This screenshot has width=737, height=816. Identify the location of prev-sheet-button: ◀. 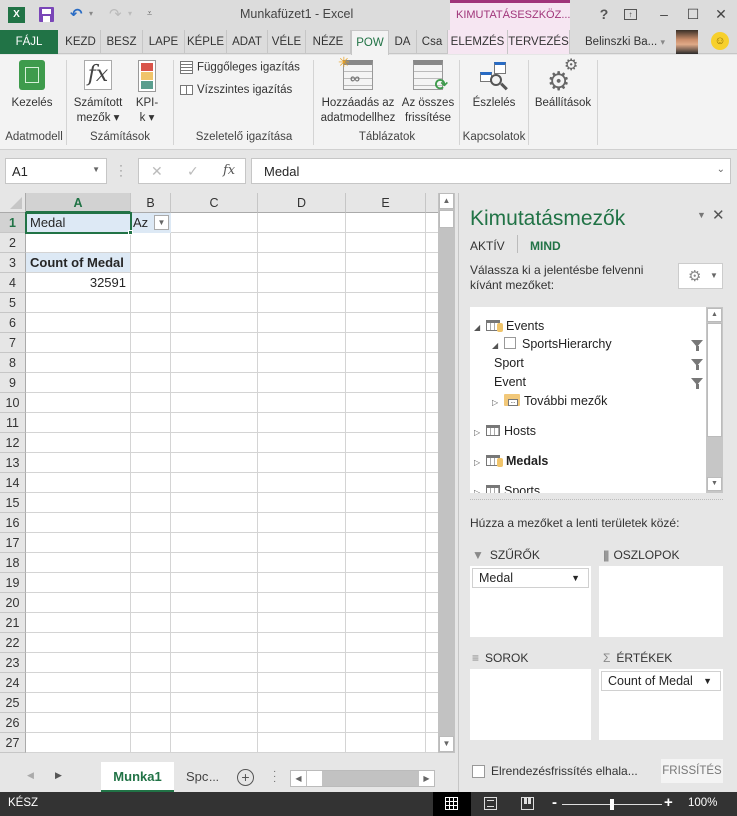
(30, 775).